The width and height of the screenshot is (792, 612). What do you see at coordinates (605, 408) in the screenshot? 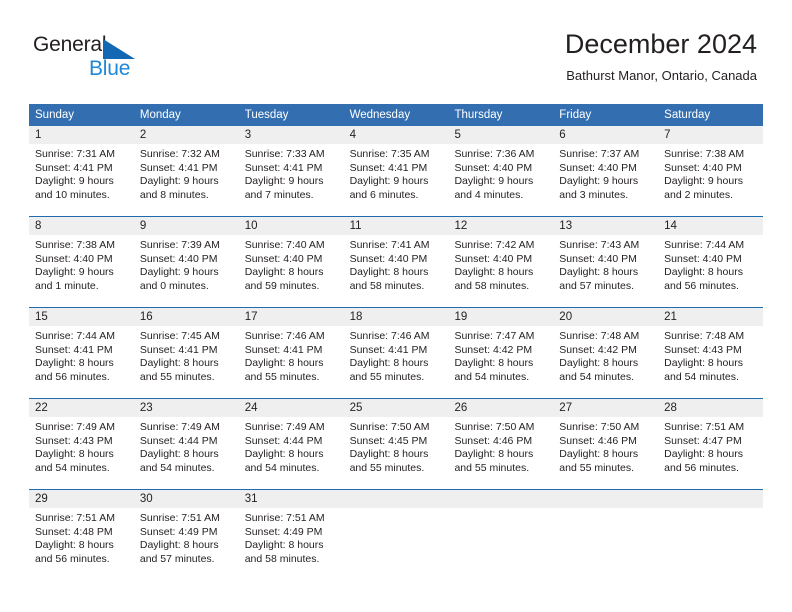
I see `day-number: 27` at bounding box center [605, 408].